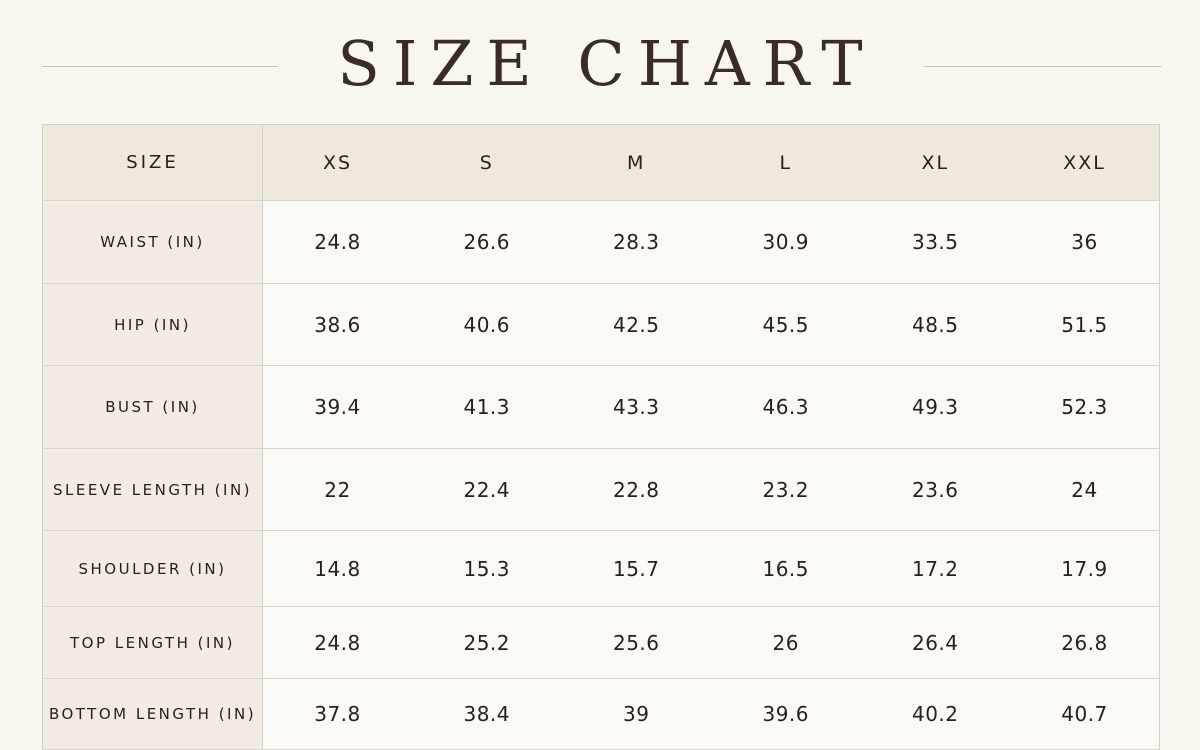 This screenshot has height=750, width=1200. Describe the element at coordinates (786, 324) in the screenshot. I see `table-cell: 45.5` at that location.